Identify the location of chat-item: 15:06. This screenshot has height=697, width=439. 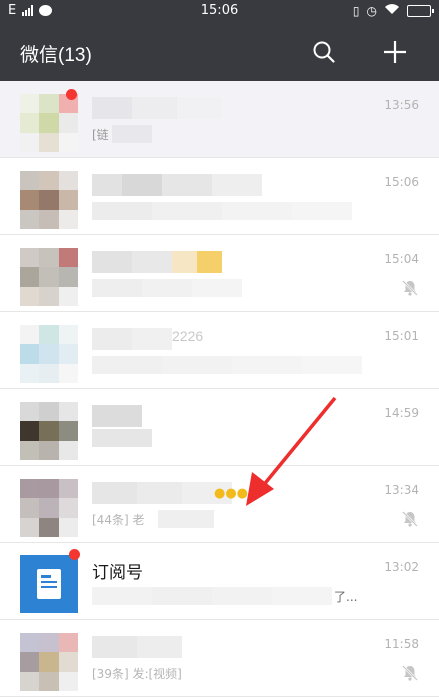
(219, 196).